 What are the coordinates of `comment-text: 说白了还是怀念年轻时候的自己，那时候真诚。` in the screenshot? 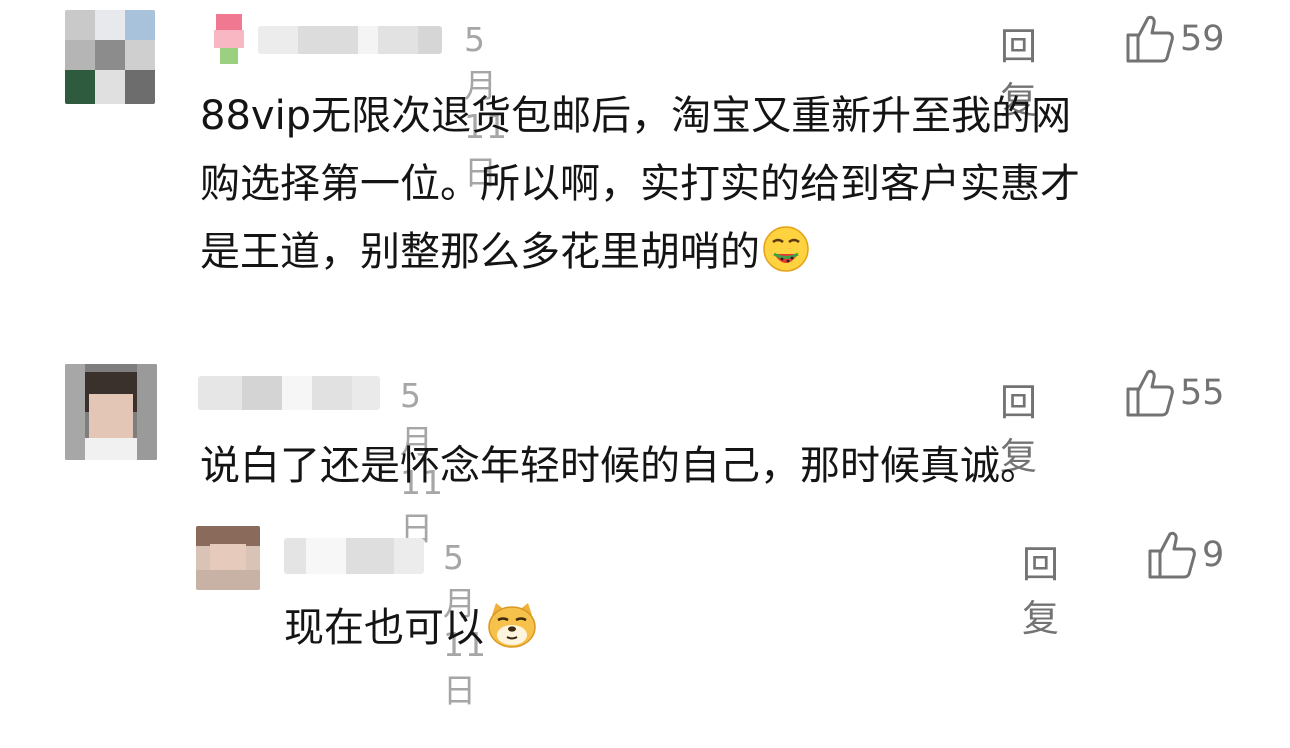 It's located at (620, 466).